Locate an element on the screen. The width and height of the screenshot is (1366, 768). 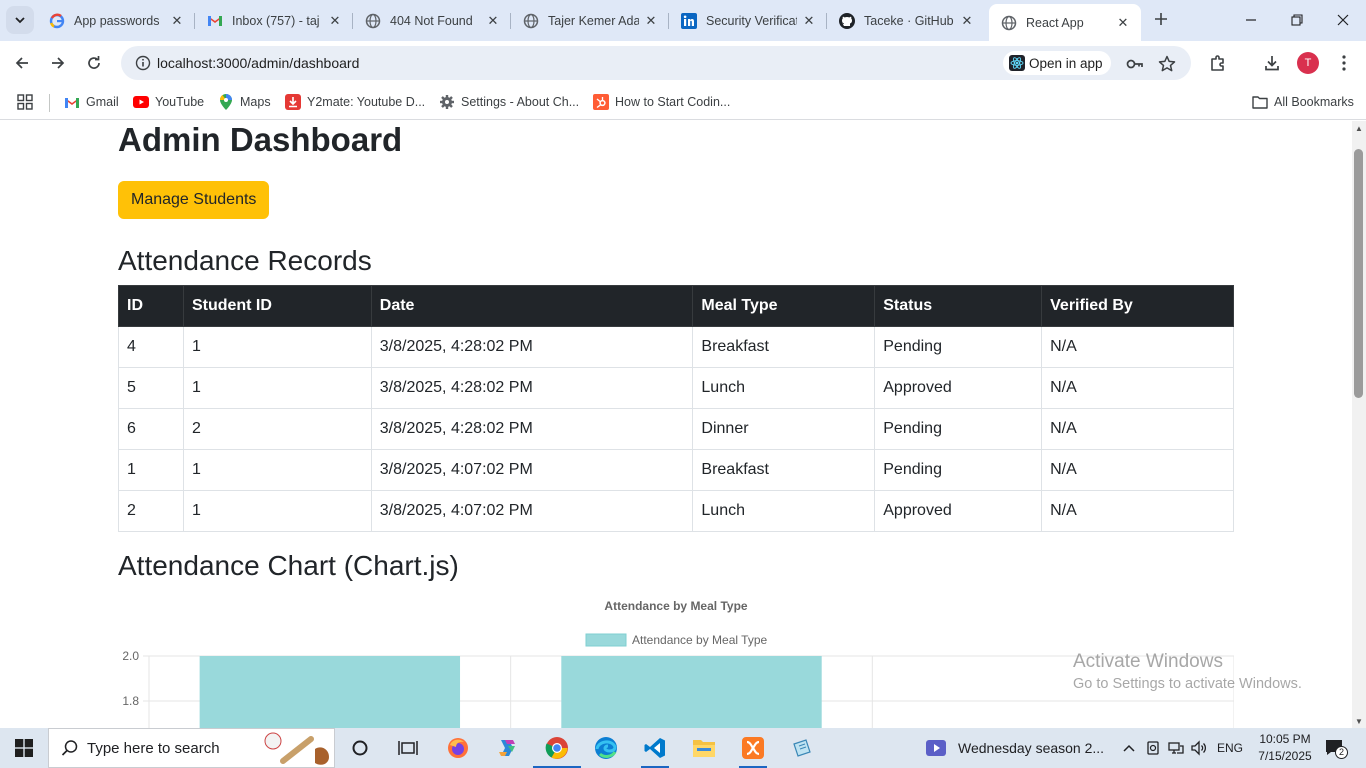
vscode-icon is located at coordinates (654, 748).